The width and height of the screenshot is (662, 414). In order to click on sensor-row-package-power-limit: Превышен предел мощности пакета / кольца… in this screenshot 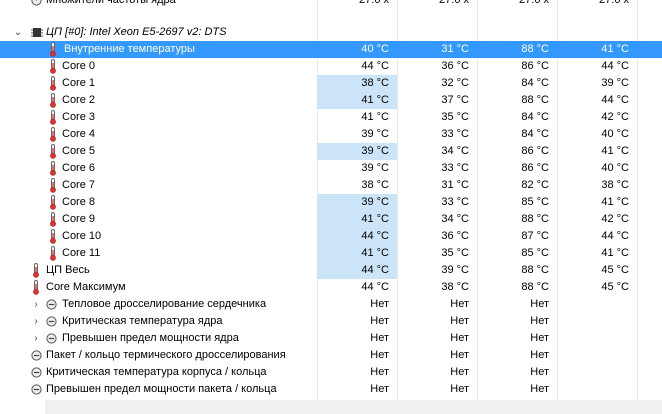, I will do `click(331, 389)`.